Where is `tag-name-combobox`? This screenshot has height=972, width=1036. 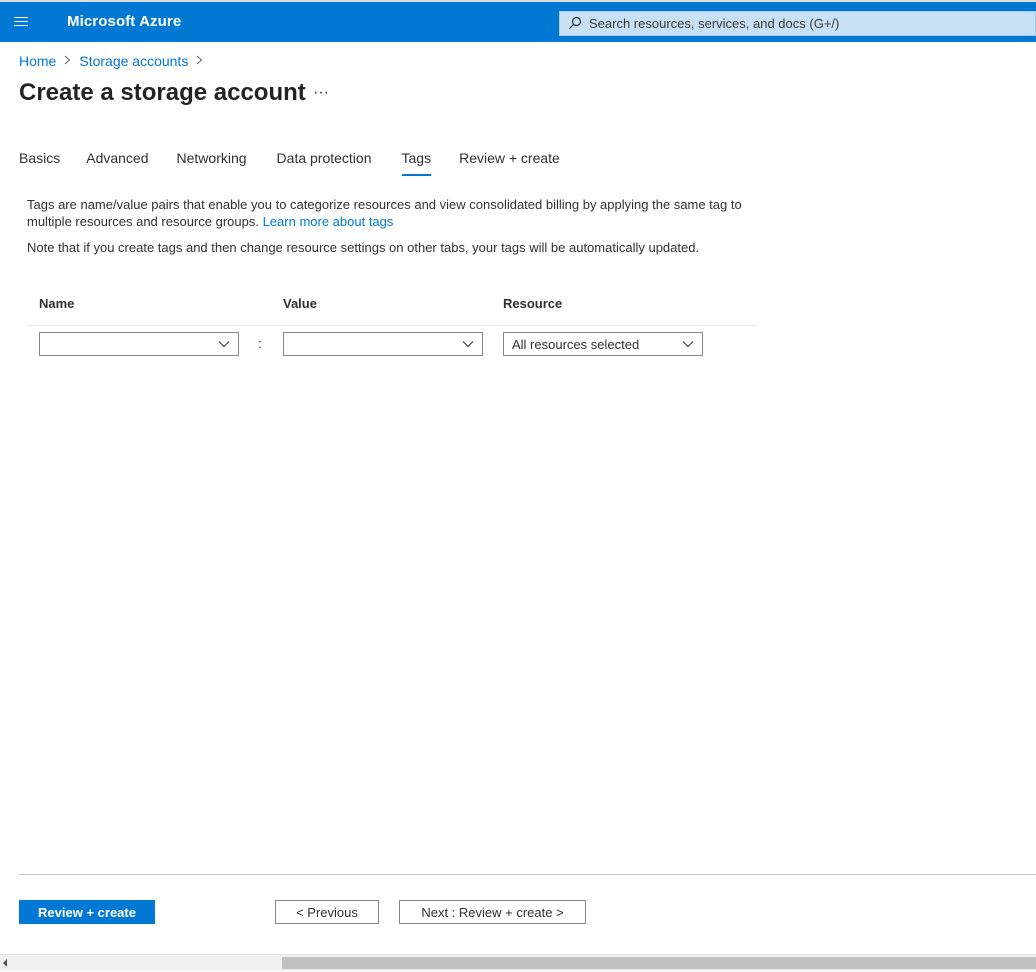
tag-name-combobox is located at coordinates (139, 344).